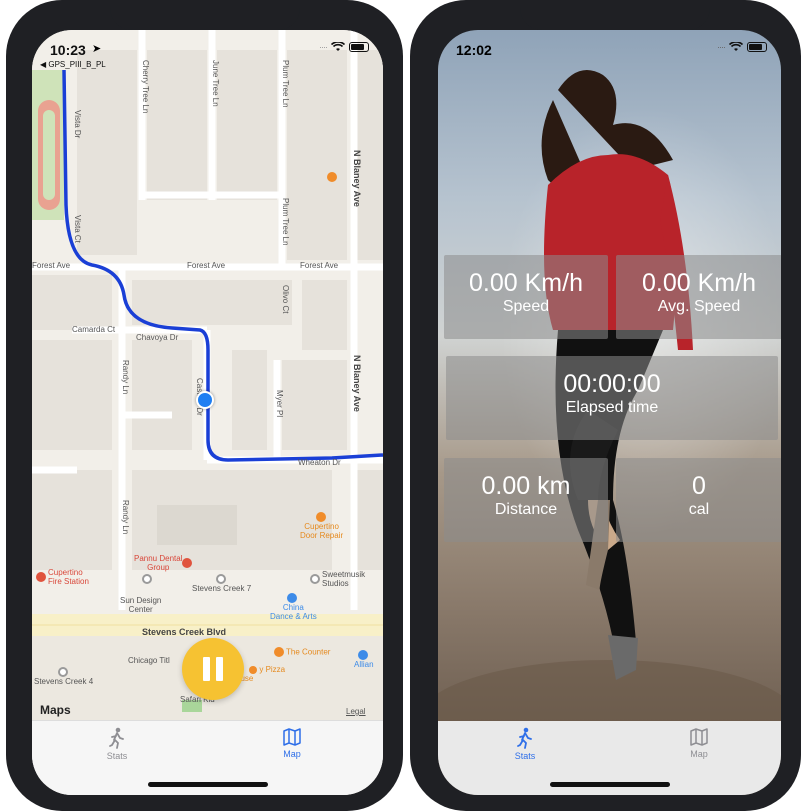  I want to click on music-icon, so click(292, 598).